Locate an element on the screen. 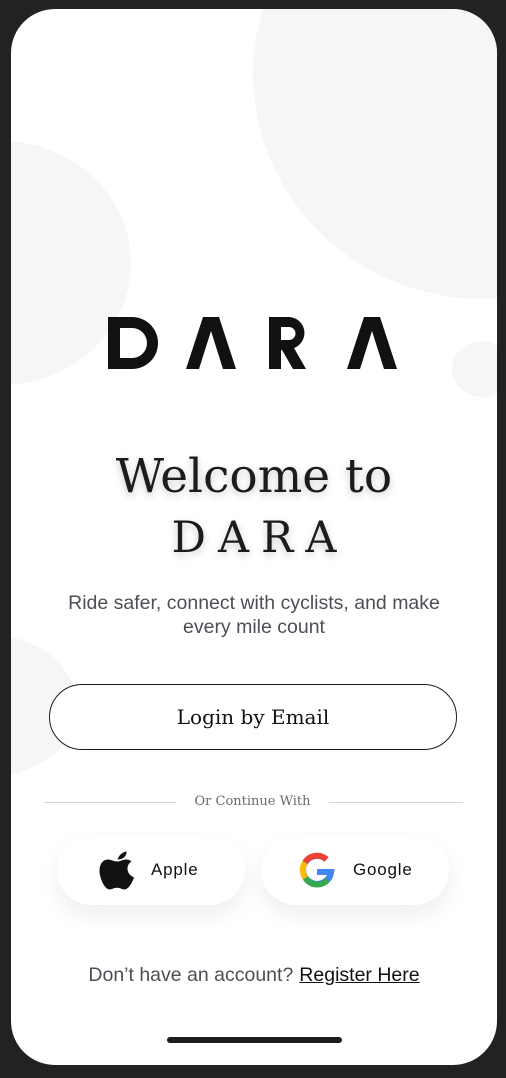  google-login-button: Google is located at coordinates (355, 870).